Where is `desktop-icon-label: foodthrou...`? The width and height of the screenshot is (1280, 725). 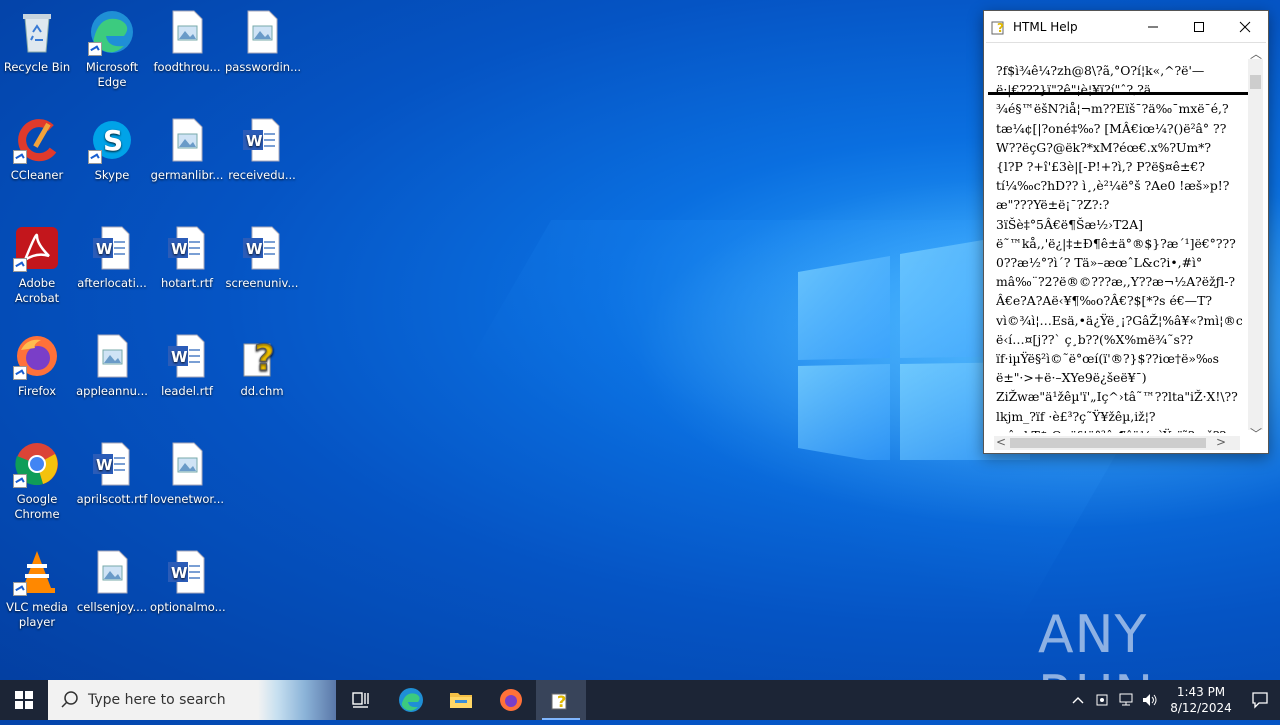
desktop-icon-label: foodthrou... is located at coordinates (187, 67).